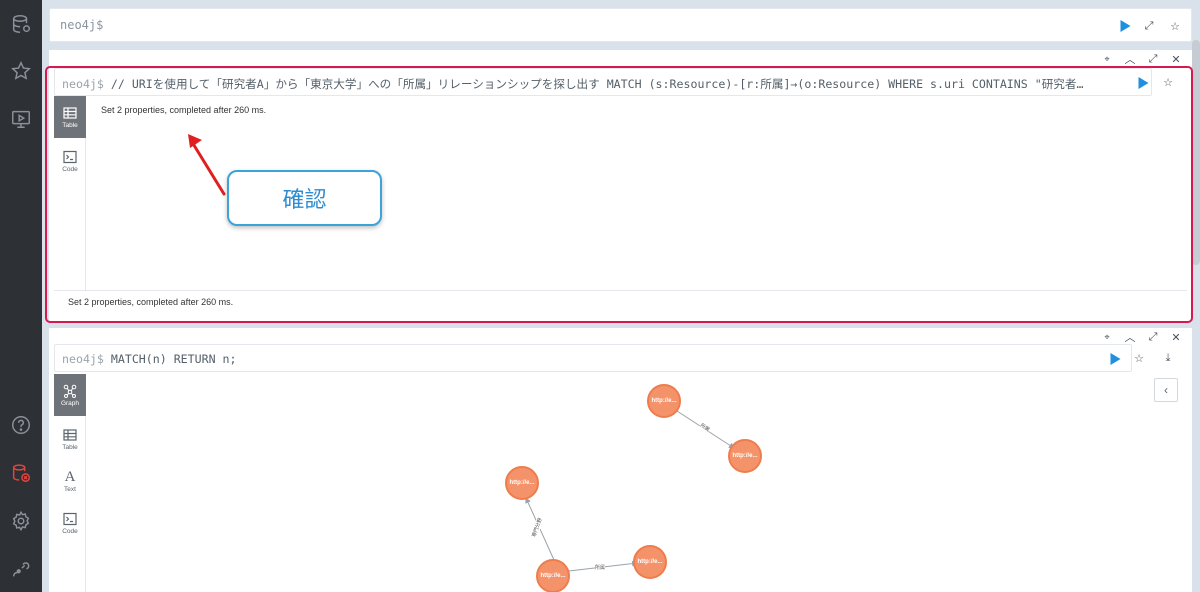 The image size is (1200, 592). Describe the element at coordinates (83, 359) in the screenshot. I see `query-prompt: neo4j$` at that location.